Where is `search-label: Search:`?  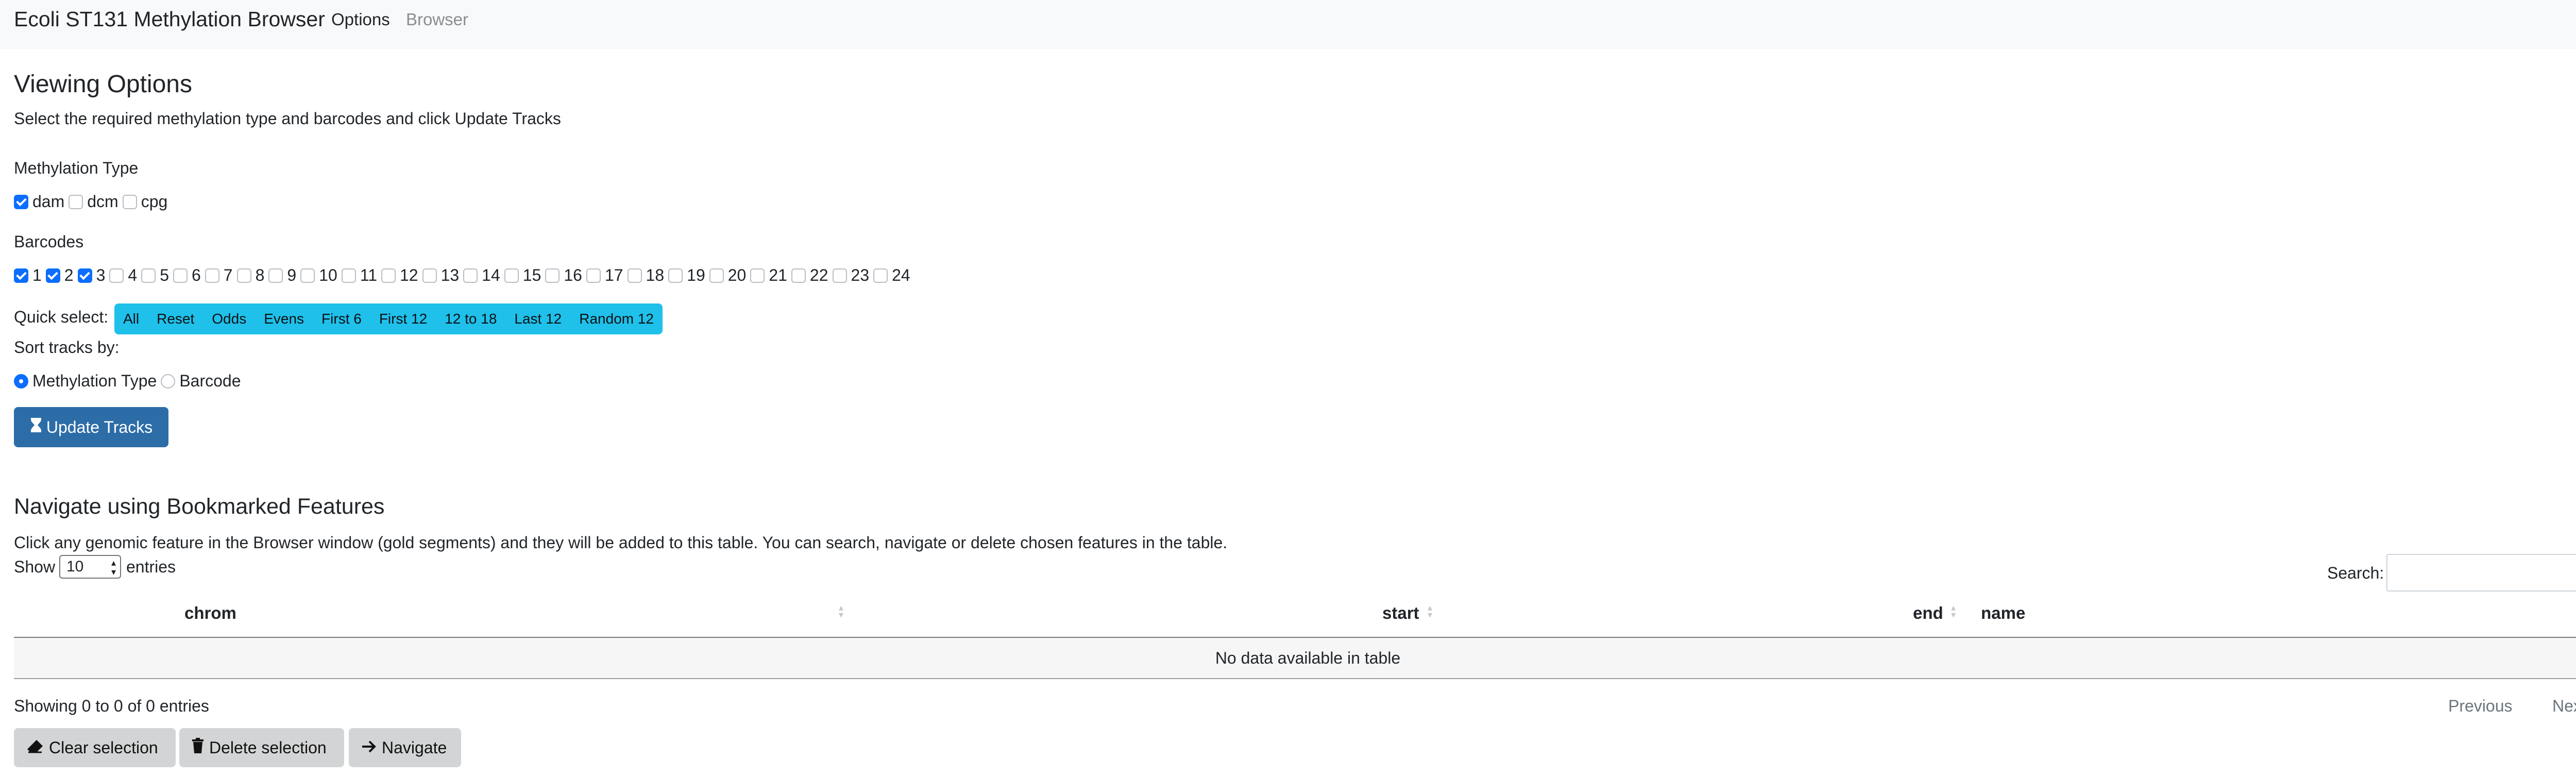 search-label: Search: is located at coordinates (2356, 573).